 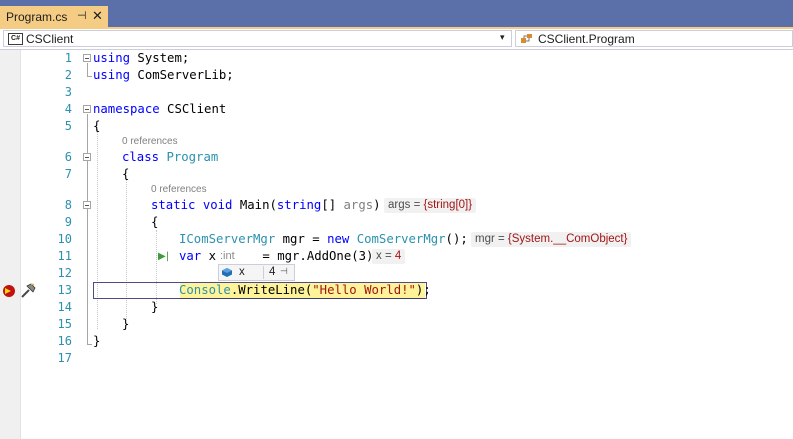 I want to click on datatip: x 4 ⊣, so click(x=256, y=272).